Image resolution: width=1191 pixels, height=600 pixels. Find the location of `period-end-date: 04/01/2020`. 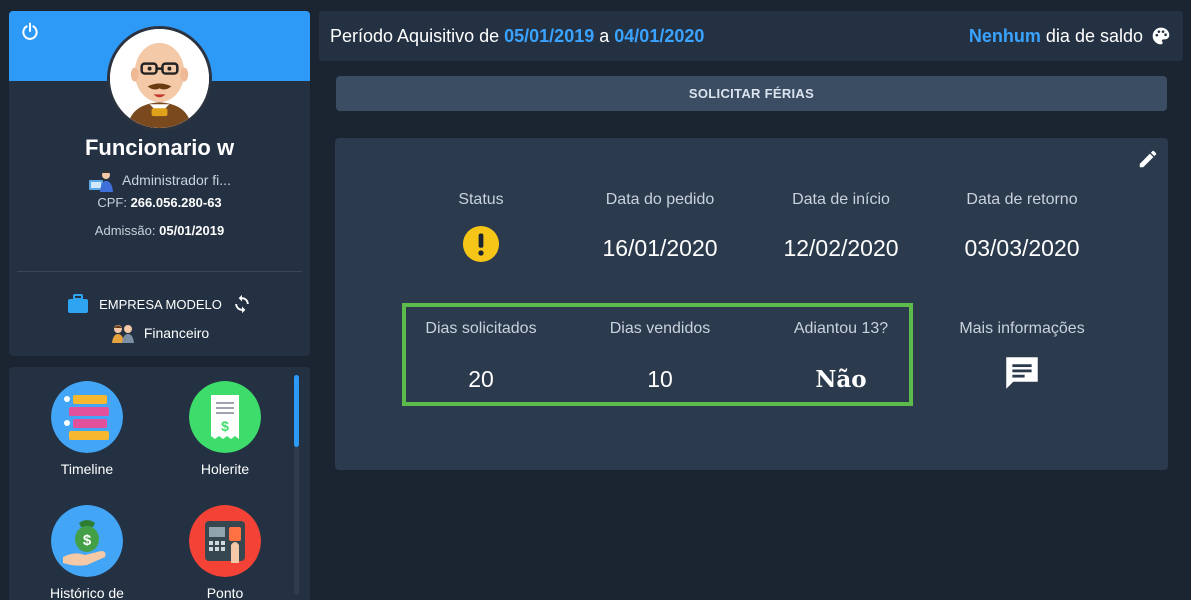

period-end-date: 04/01/2020 is located at coordinates (659, 35).